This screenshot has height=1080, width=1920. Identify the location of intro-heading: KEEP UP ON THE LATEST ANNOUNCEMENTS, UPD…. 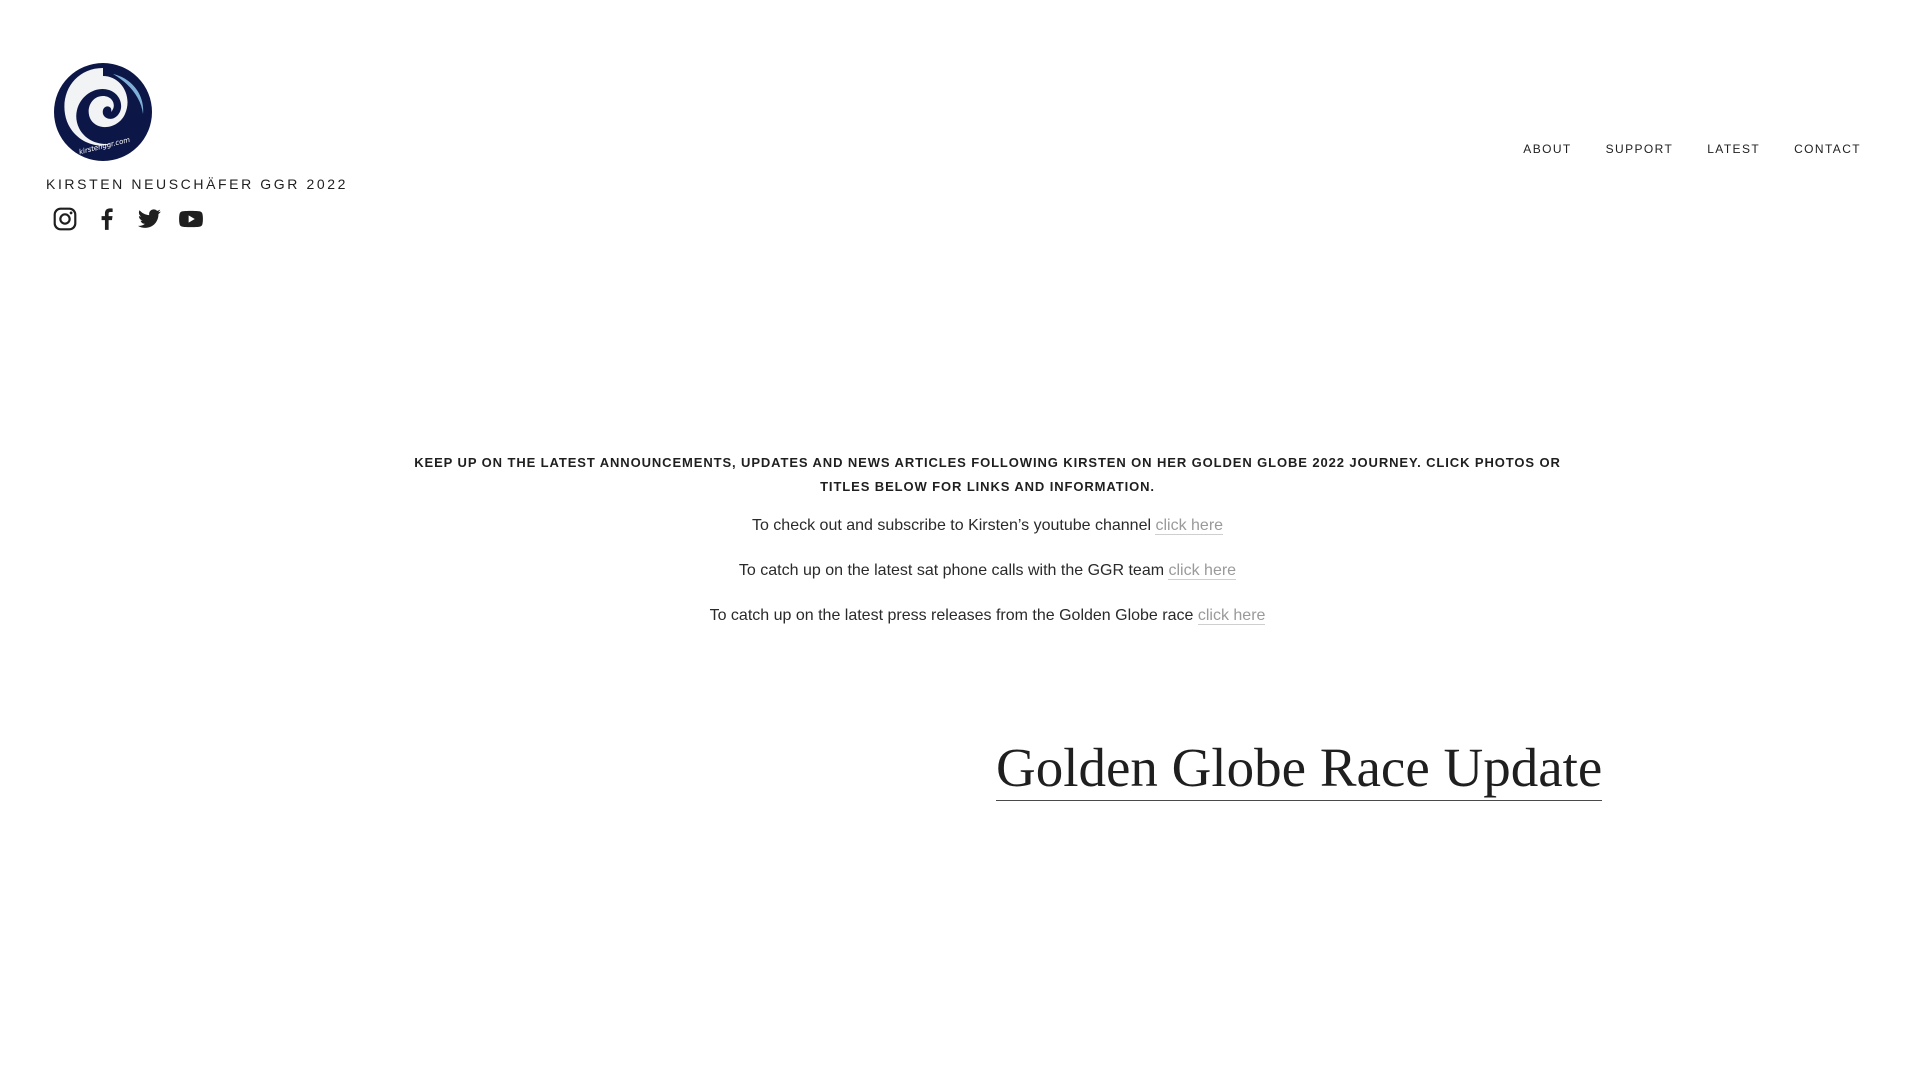
(987, 474).